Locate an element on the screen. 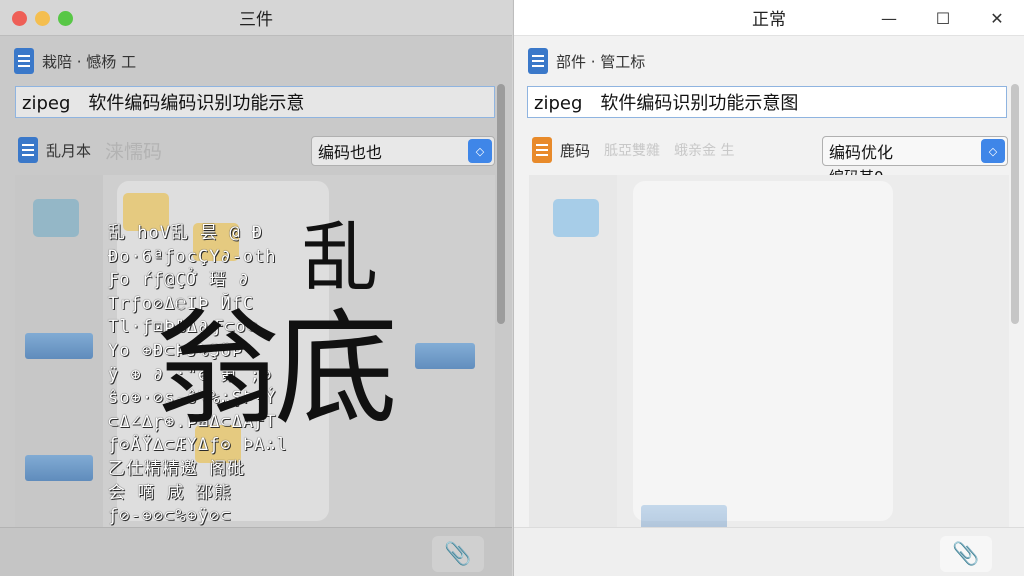  encoding-label: 鹿码 is located at coordinates (575, 150).